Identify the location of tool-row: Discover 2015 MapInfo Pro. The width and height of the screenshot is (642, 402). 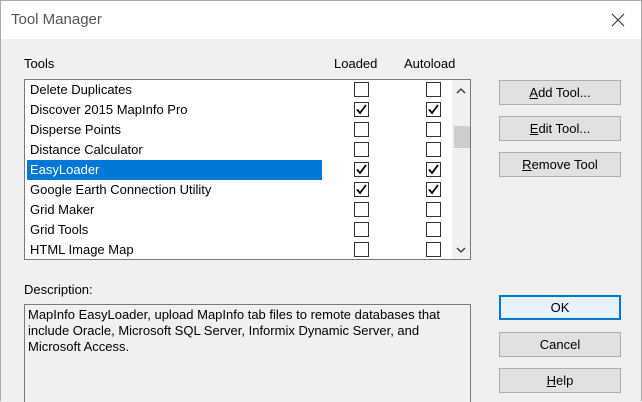
(239, 110).